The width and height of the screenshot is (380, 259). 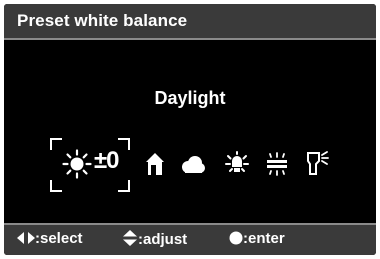 I want to click on enter-hint-label: :enter, so click(x=264, y=238).